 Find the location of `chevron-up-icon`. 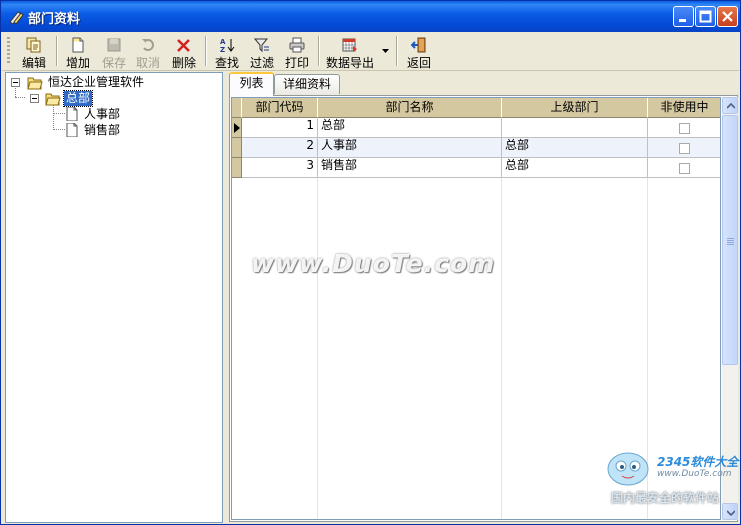

chevron-up-icon is located at coordinates (731, 106).